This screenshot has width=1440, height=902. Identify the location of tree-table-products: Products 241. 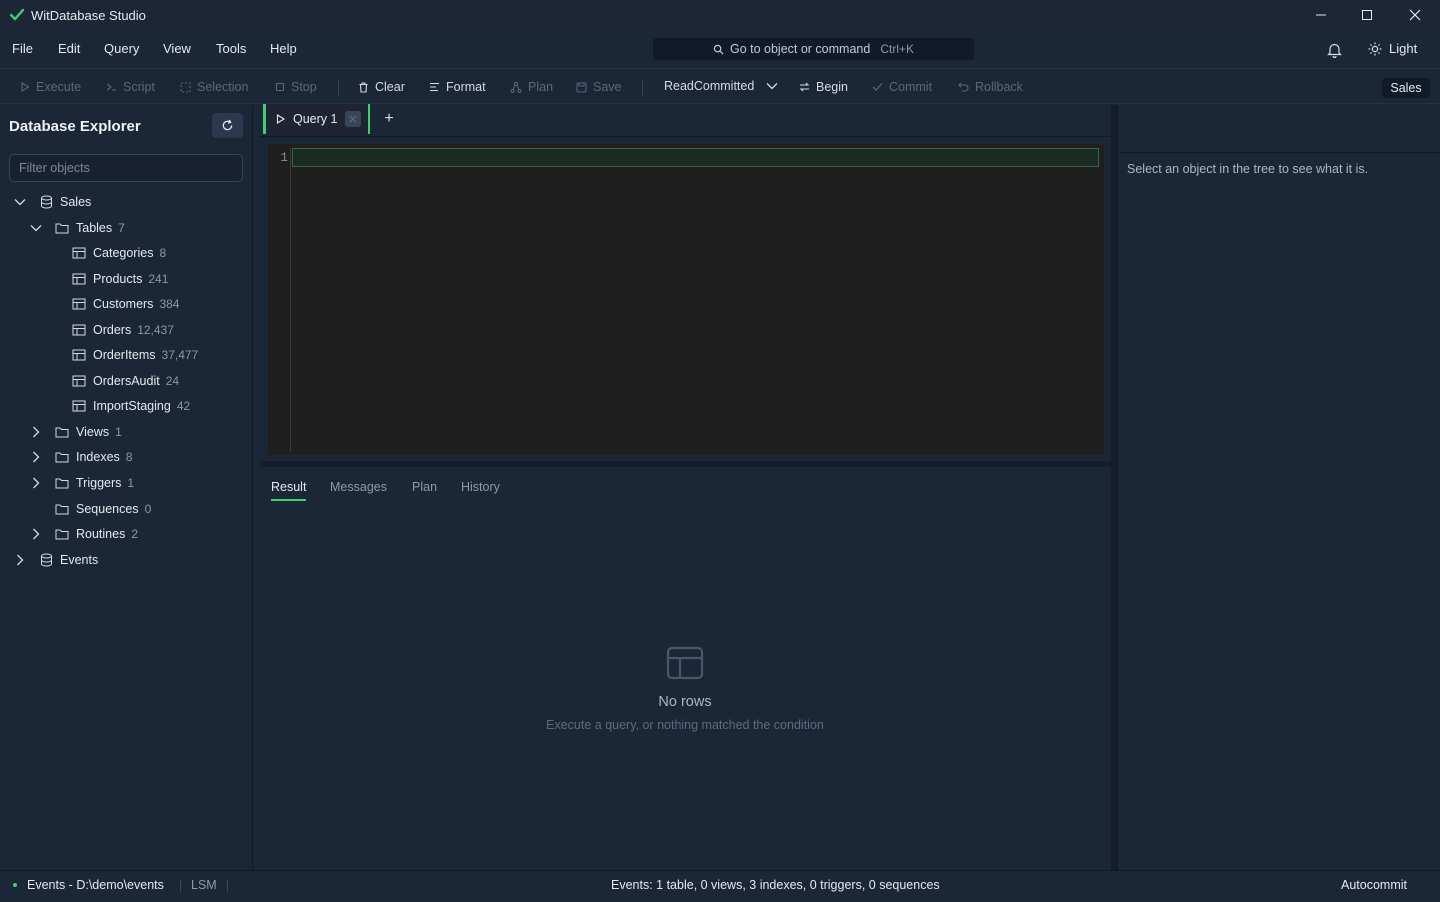
(119, 279).